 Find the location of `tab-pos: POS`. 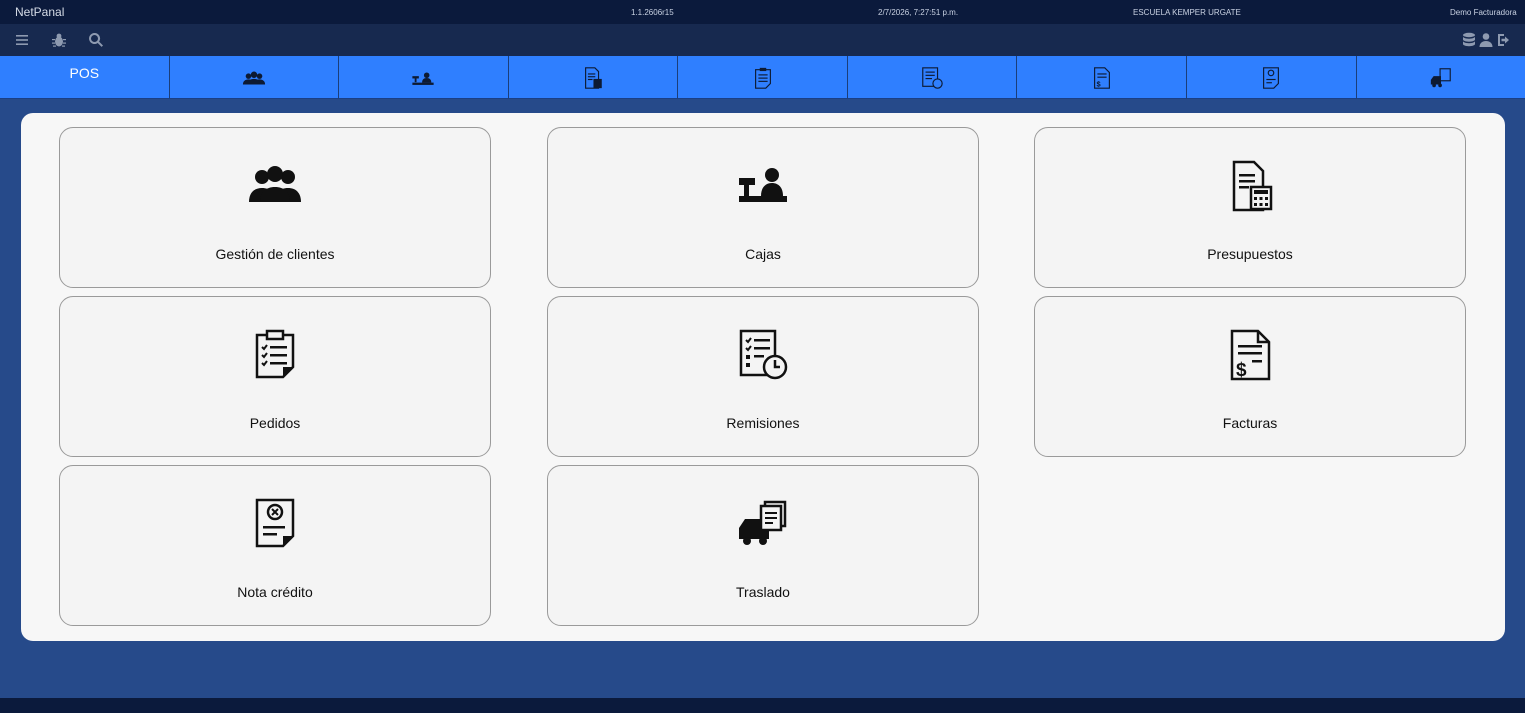

tab-pos: POS is located at coordinates (85, 77).